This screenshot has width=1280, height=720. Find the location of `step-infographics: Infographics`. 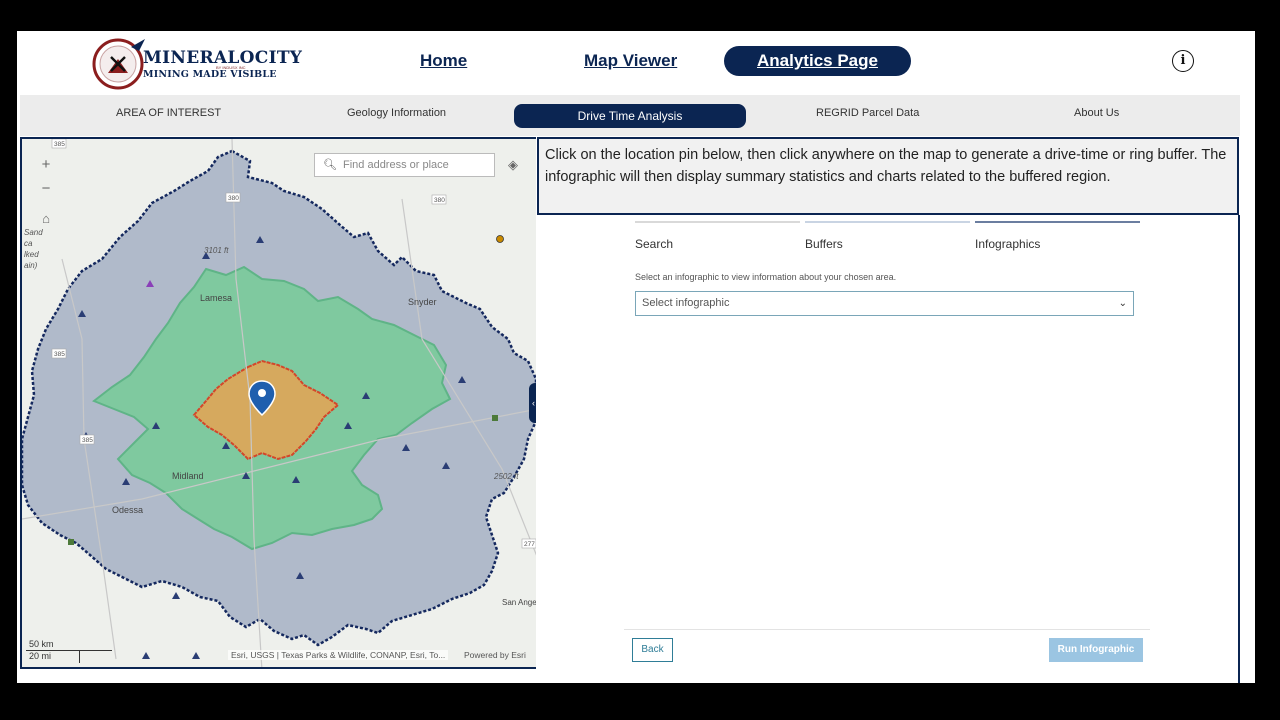

step-infographics: Infographics is located at coordinates (1057, 236).